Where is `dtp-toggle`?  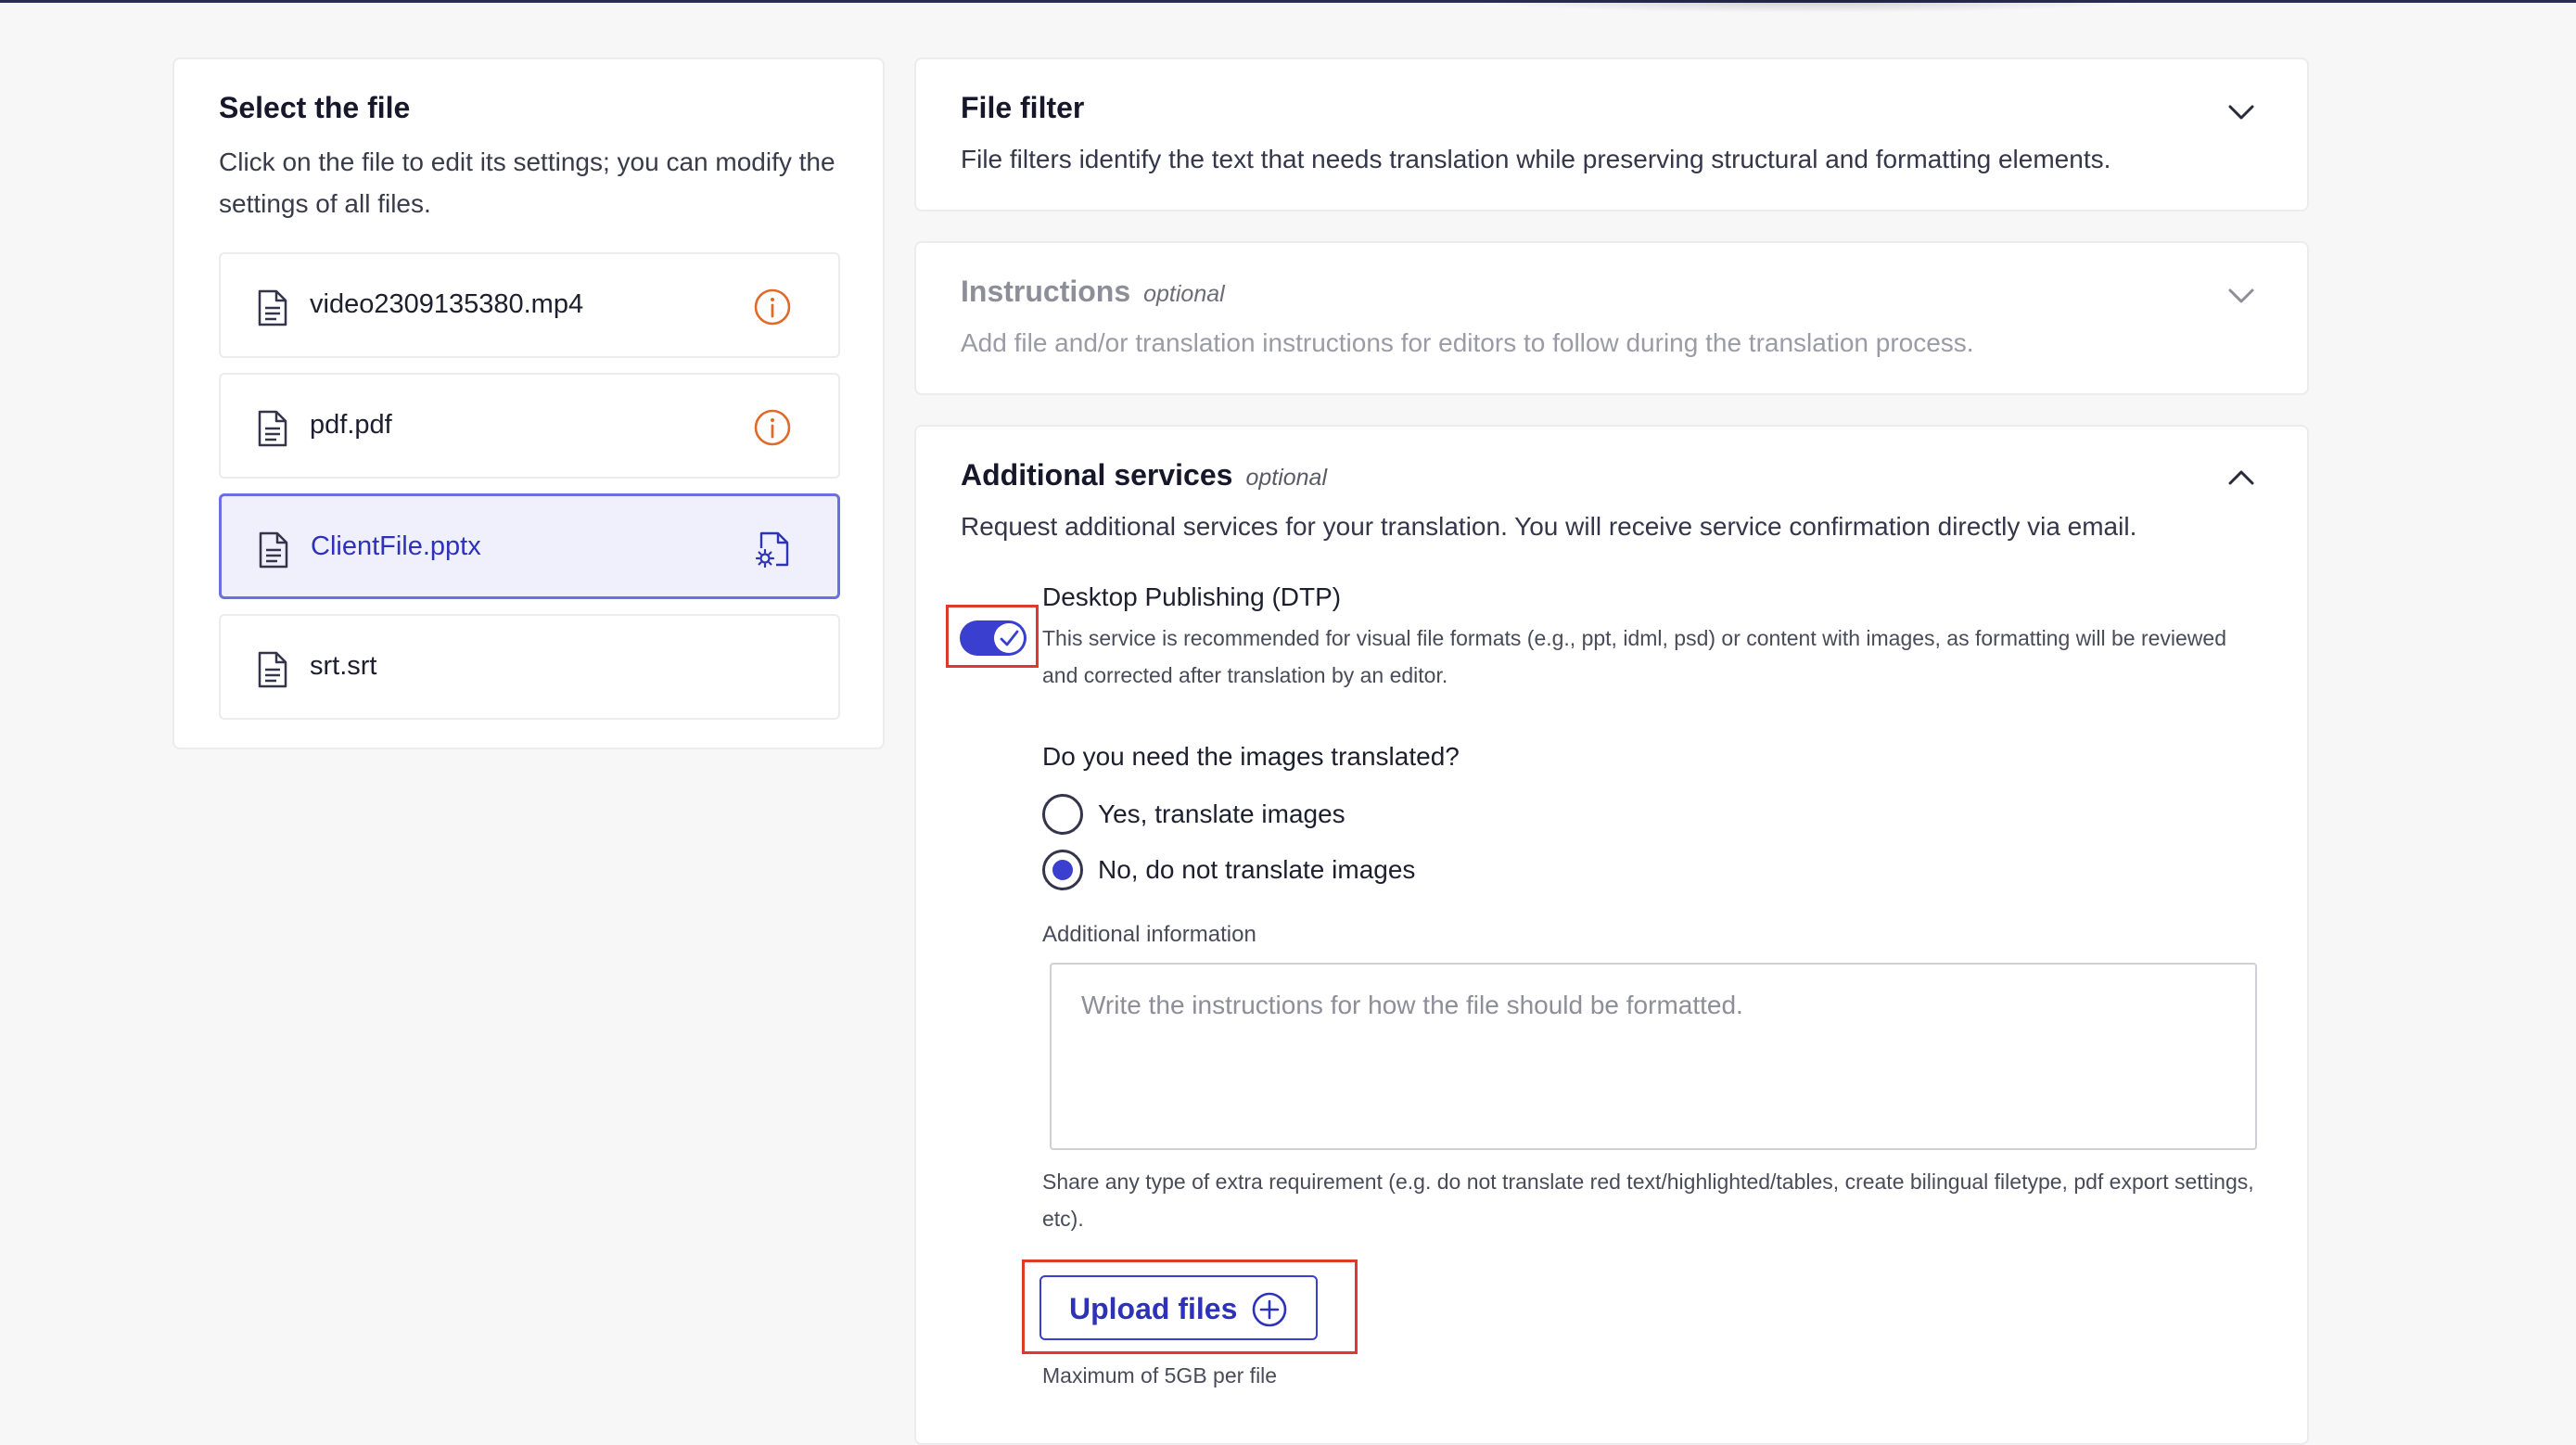 dtp-toggle is located at coordinates (993, 638).